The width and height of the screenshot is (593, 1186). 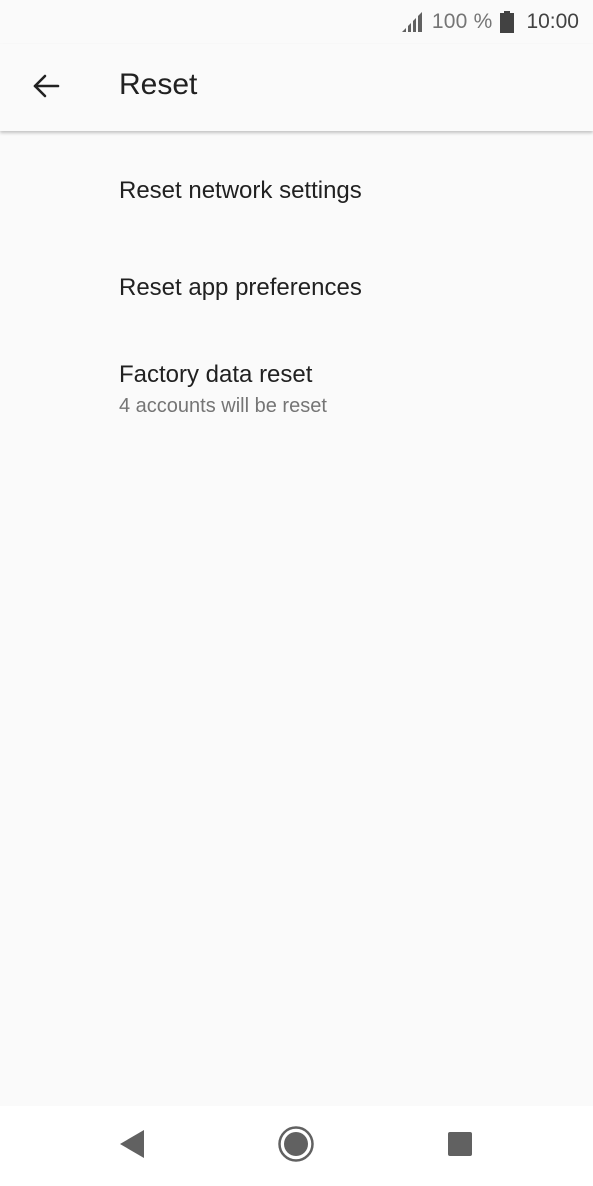 I want to click on status-bar: 100 % 10:00, so click(x=296, y=22).